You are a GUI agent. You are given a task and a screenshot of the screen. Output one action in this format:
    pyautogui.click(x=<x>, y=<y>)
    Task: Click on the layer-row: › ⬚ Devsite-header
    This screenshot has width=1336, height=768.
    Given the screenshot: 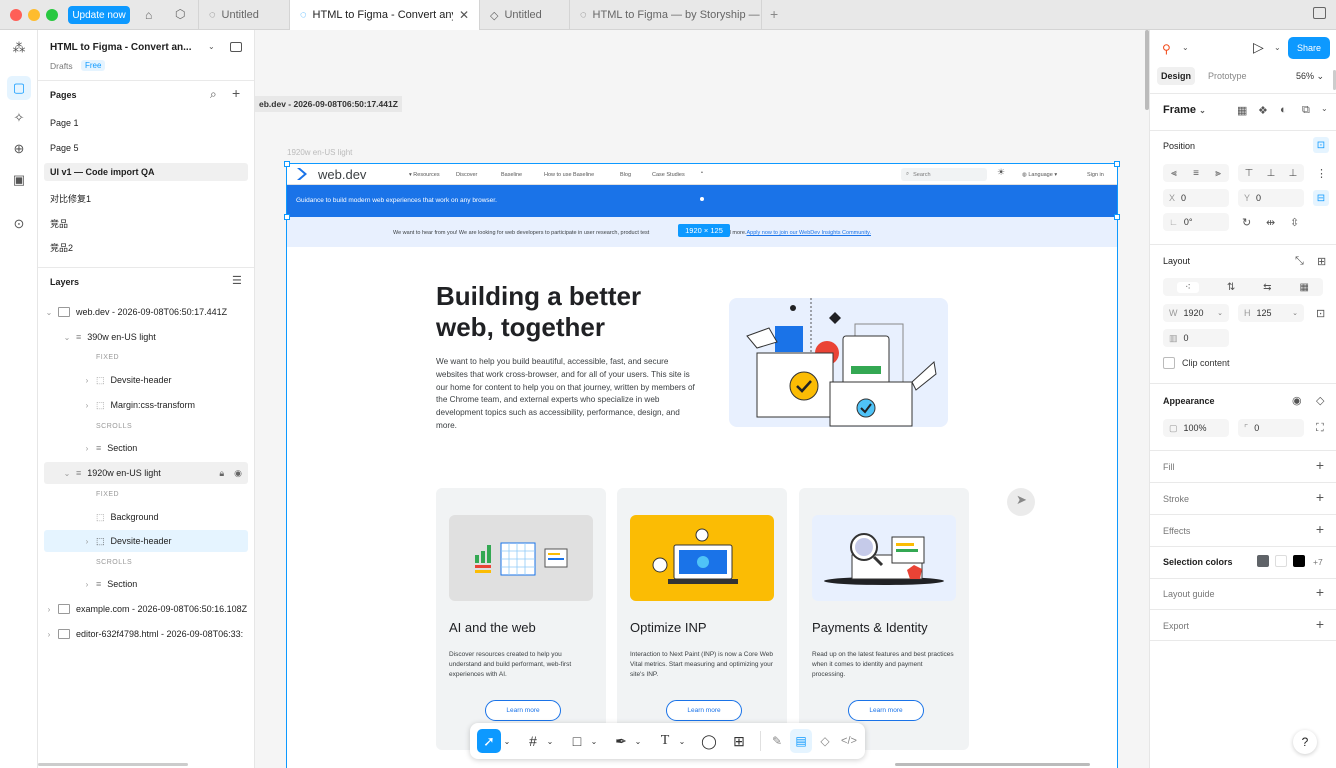 What is the action you would take?
    pyautogui.click(x=146, y=380)
    